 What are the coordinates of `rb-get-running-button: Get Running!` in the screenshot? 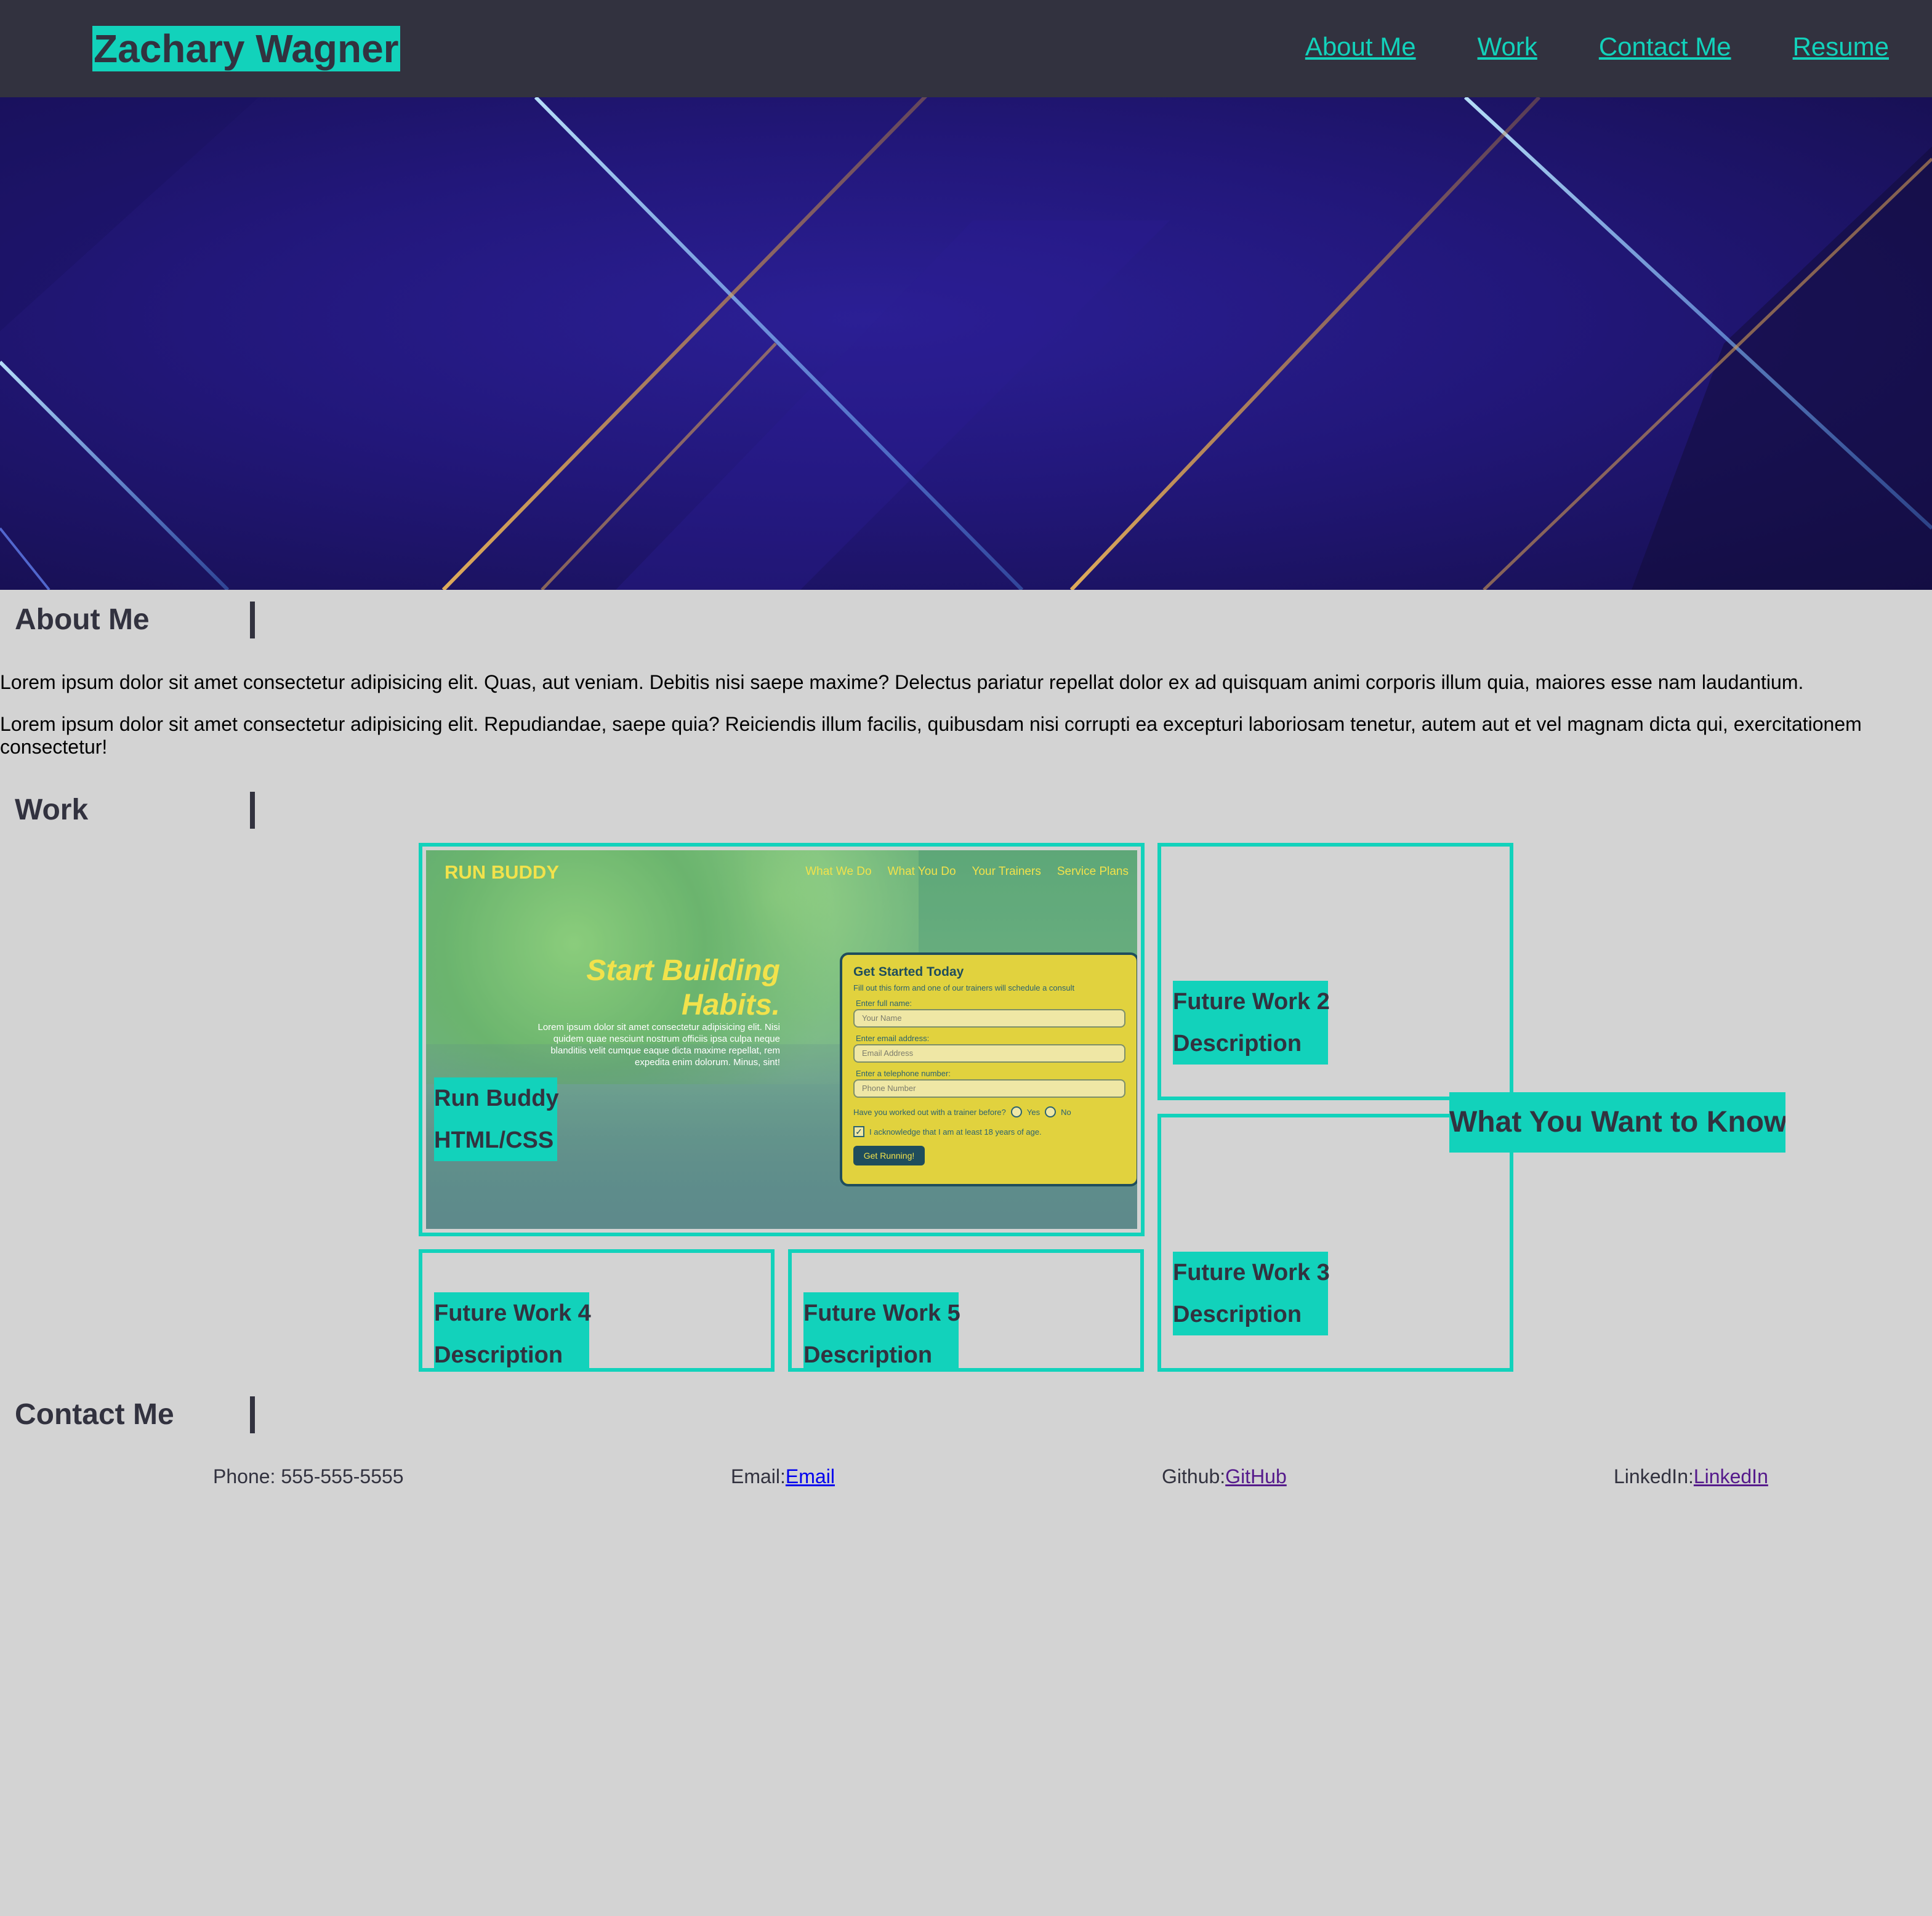 It's located at (889, 1155).